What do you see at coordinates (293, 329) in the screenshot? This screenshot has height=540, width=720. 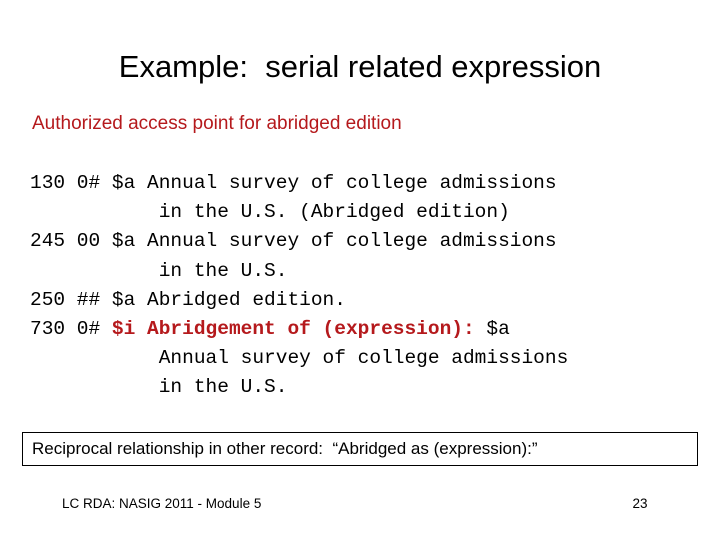 I see `marc-segment: $i Abridgement of (expression):` at bounding box center [293, 329].